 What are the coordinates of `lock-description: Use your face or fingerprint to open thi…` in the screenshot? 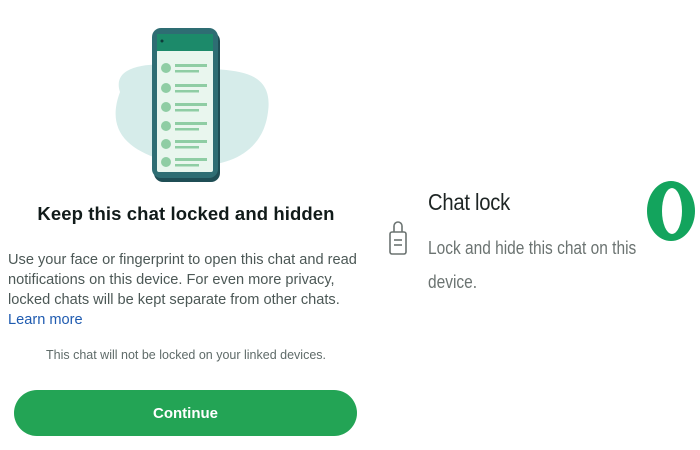 It's located at (189, 290).